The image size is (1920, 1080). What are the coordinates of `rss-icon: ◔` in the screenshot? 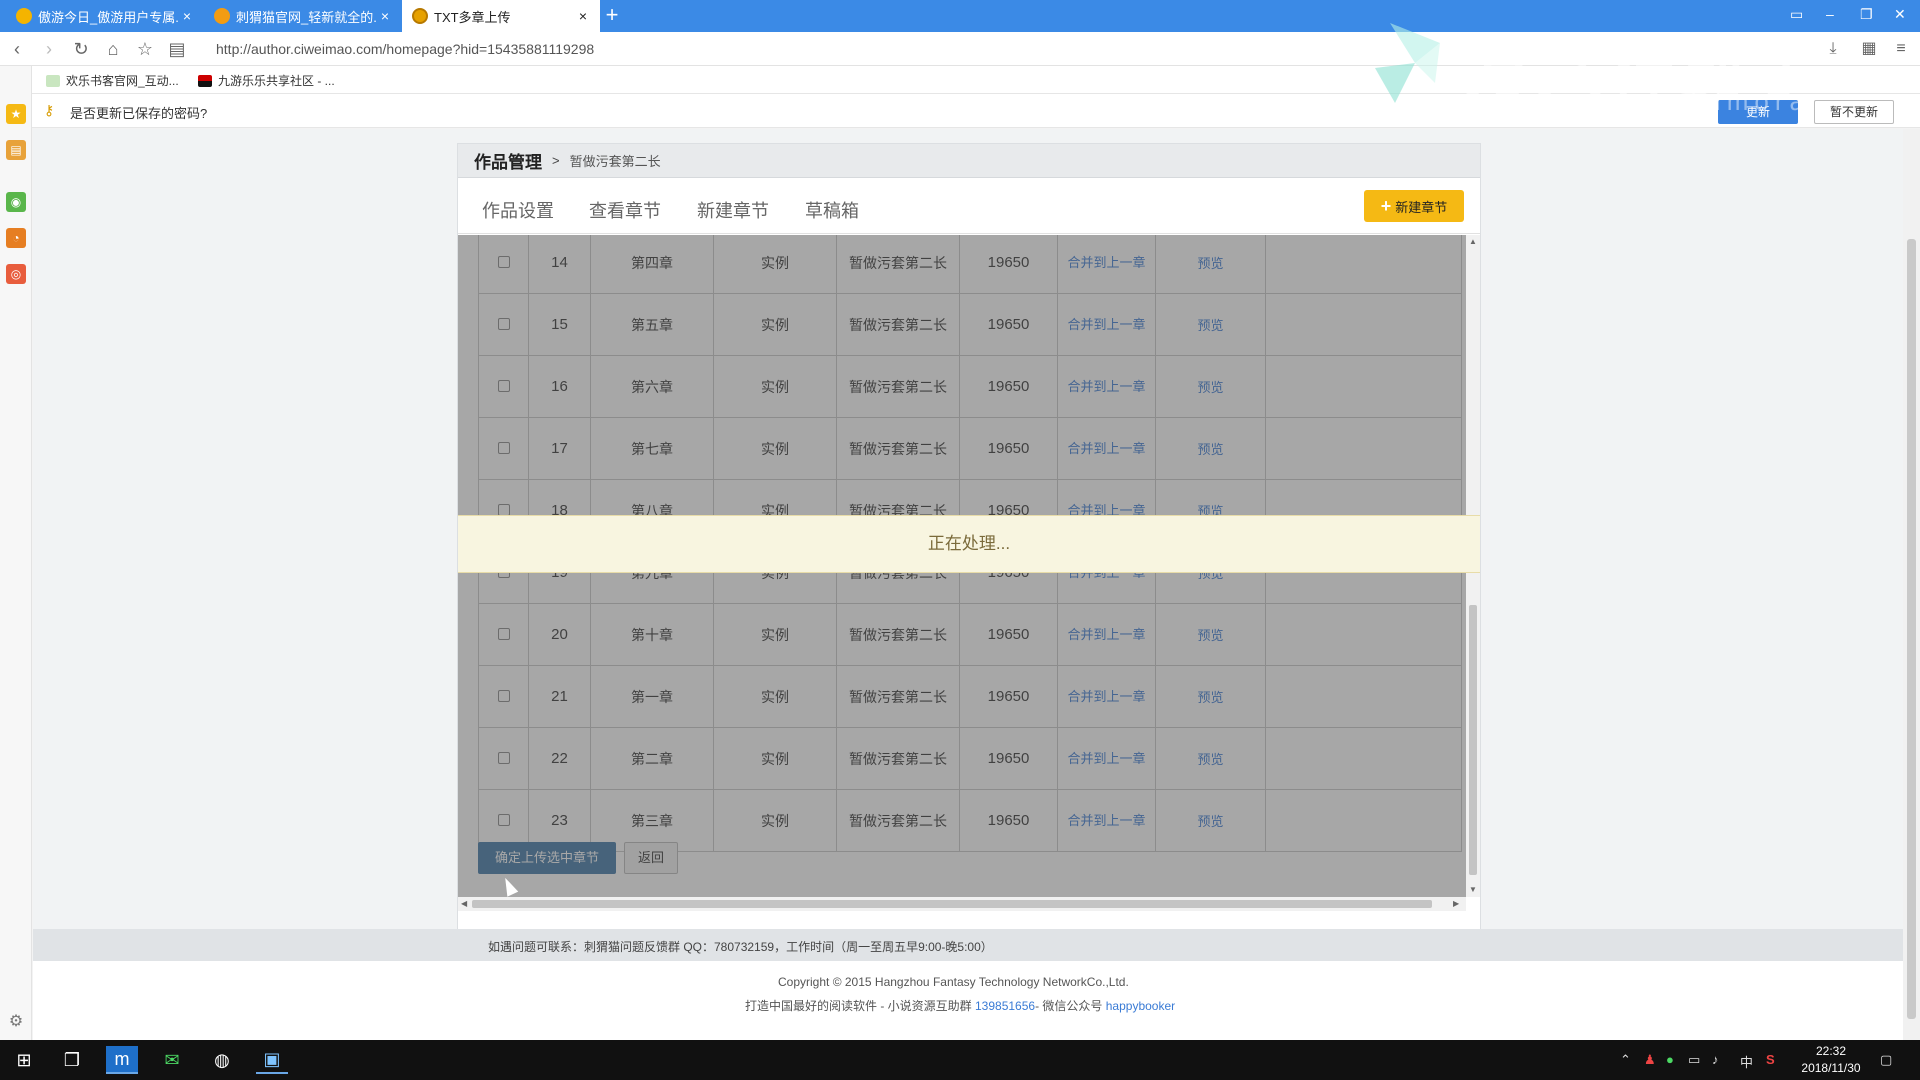 It's located at (16, 238).